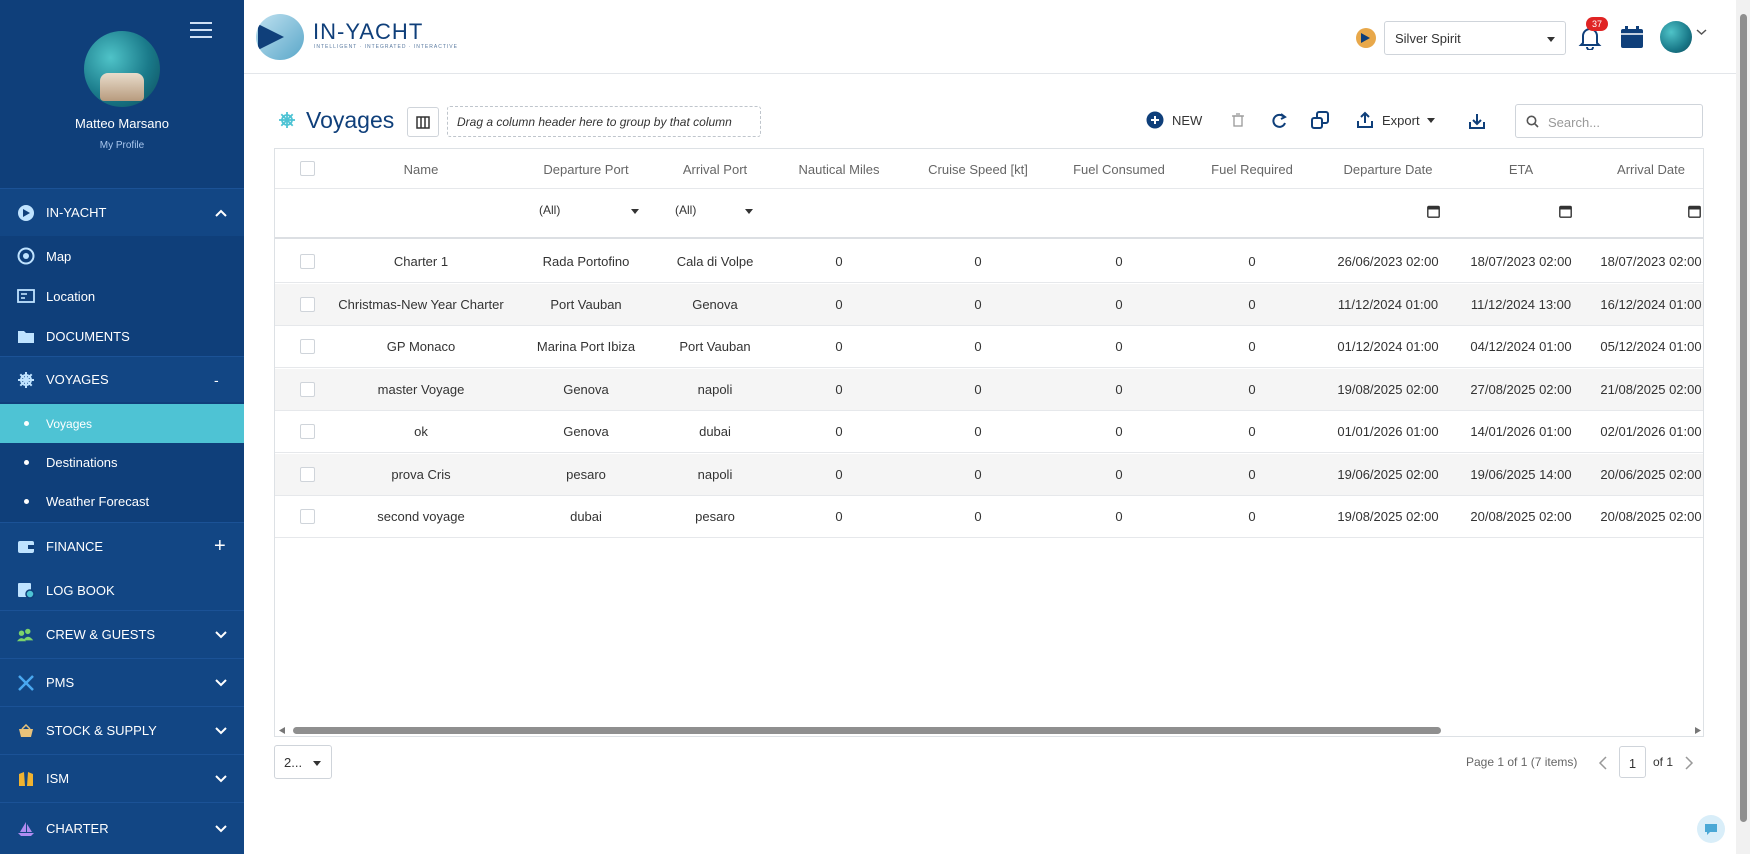  Describe the element at coordinates (122, 546) in the screenshot. I see `sidebar-item-finance: FINANCE +` at that location.